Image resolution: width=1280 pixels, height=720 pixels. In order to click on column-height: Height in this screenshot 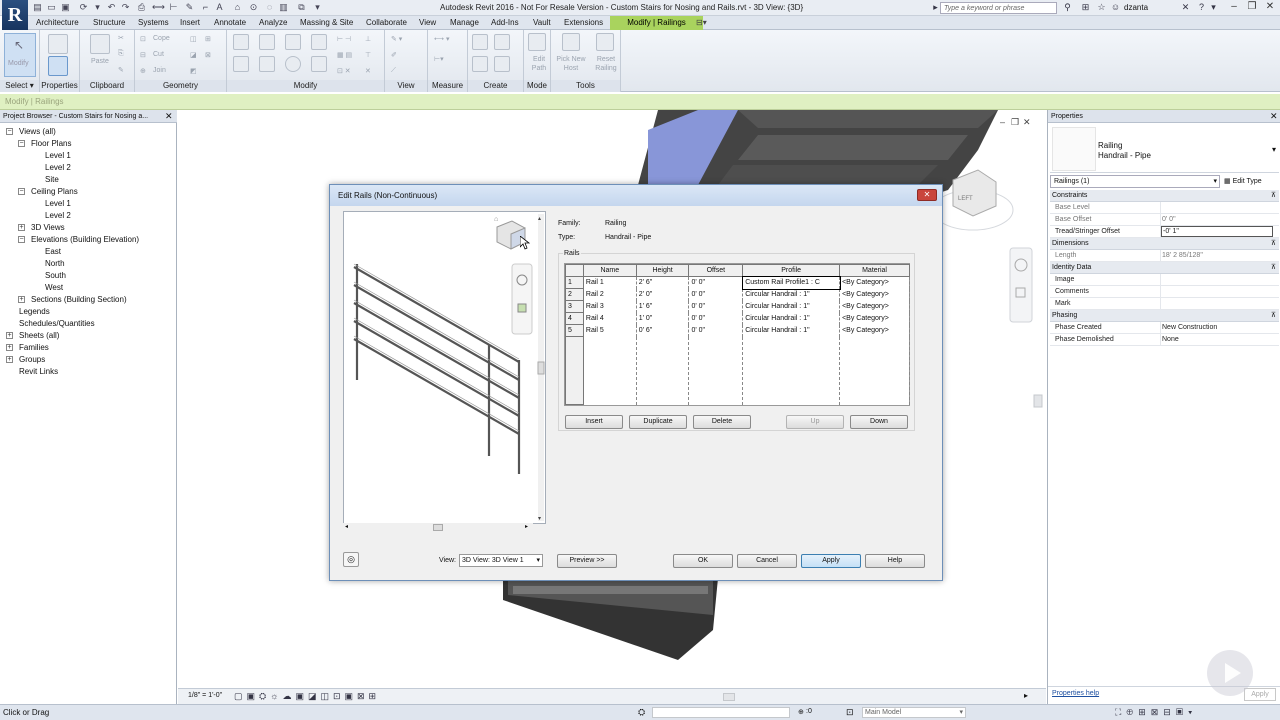, I will do `click(662, 270)`.